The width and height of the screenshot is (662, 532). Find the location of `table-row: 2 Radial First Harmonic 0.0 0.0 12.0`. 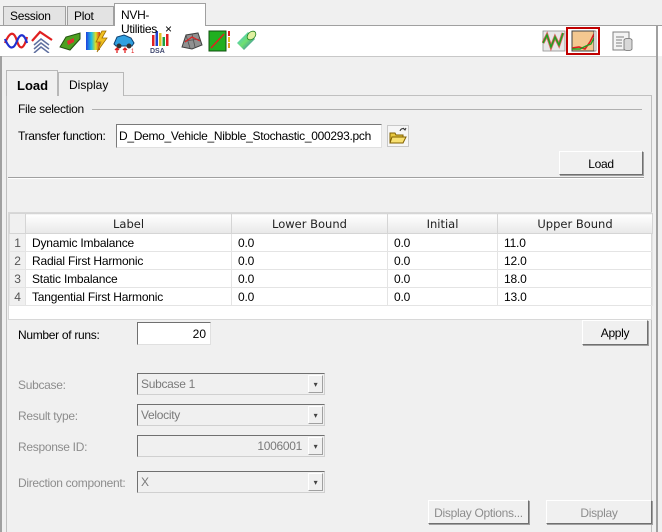

table-row: 2 Radial First Harmonic 0.0 0.0 12.0 is located at coordinates (331, 260).